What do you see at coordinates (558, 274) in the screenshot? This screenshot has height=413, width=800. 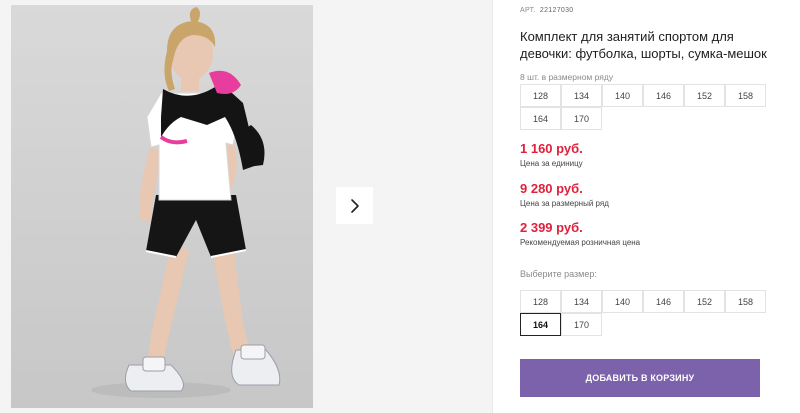 I see `choose-size-label: Выберите размер:` at bounding box center [558, 274].